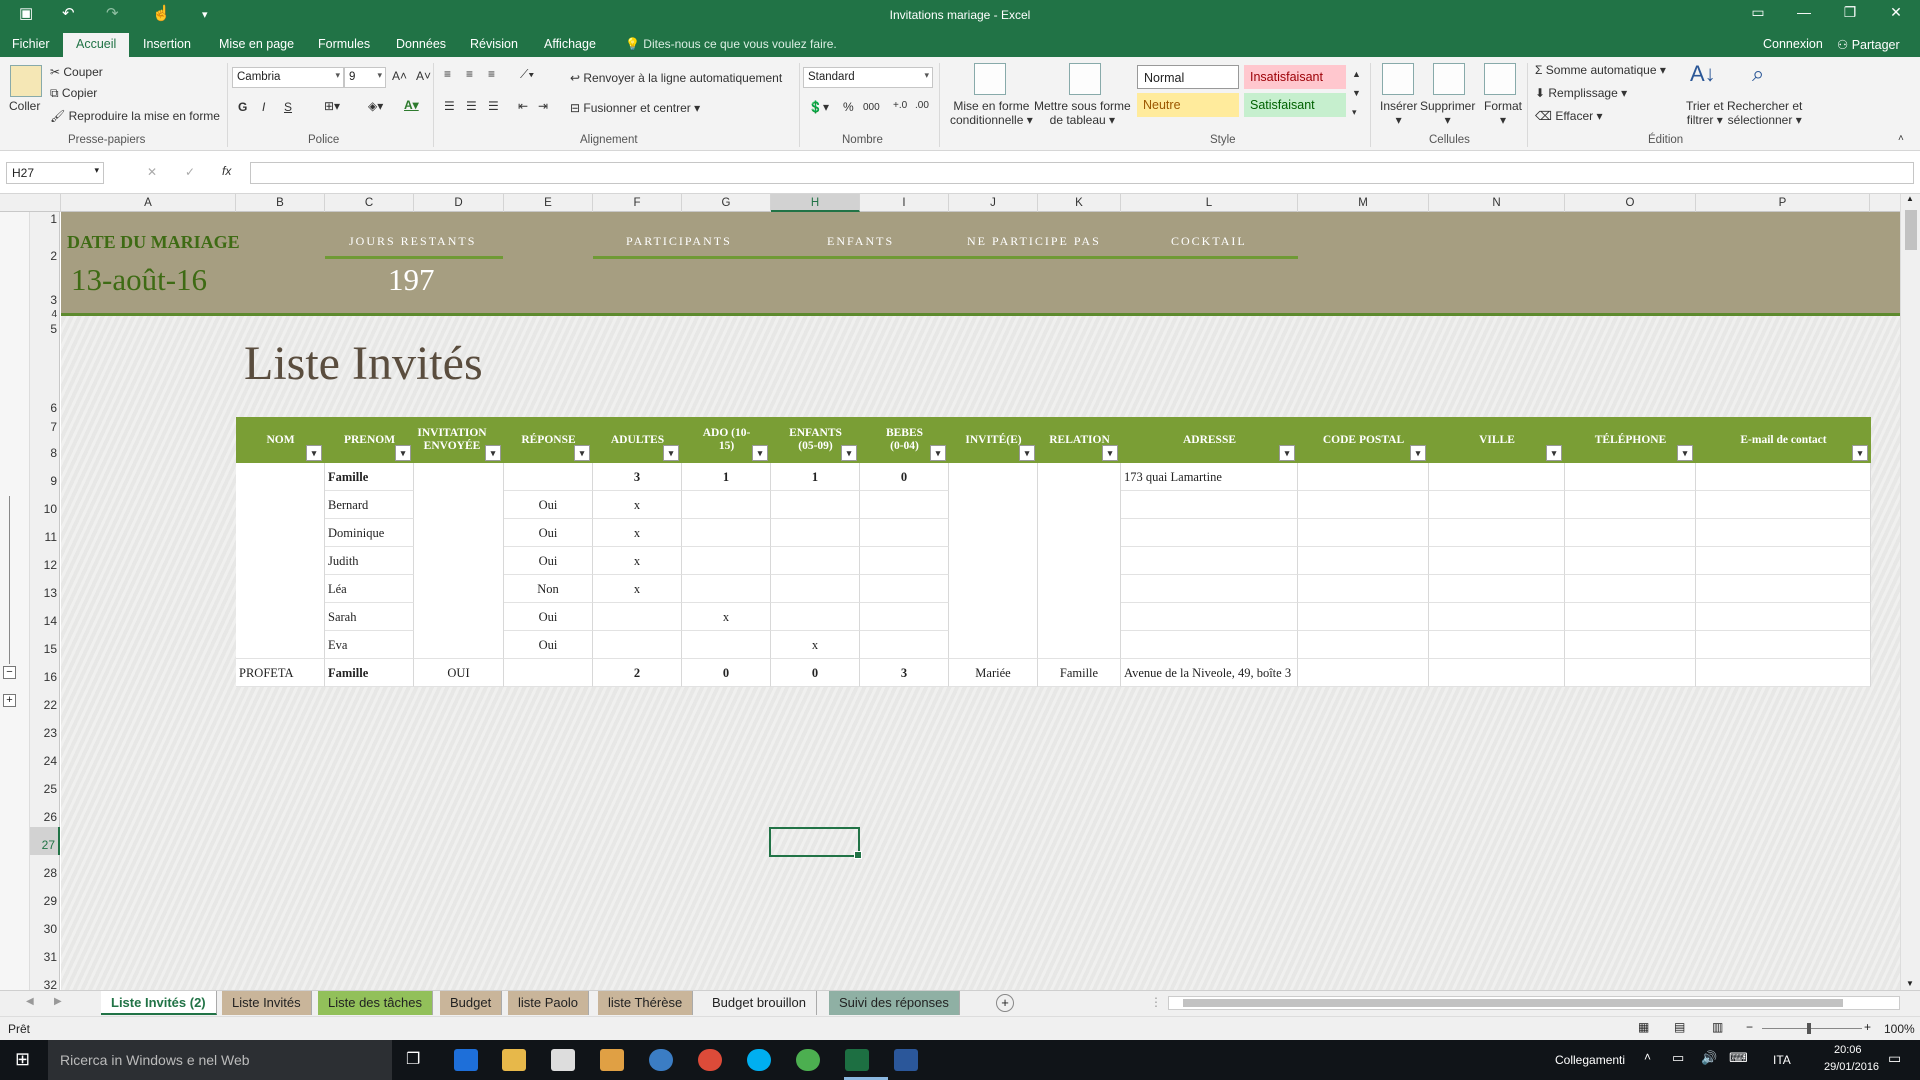 This screenshot has width=1920, height=1080. I want to click on column-header: O, so click(1630, 203).